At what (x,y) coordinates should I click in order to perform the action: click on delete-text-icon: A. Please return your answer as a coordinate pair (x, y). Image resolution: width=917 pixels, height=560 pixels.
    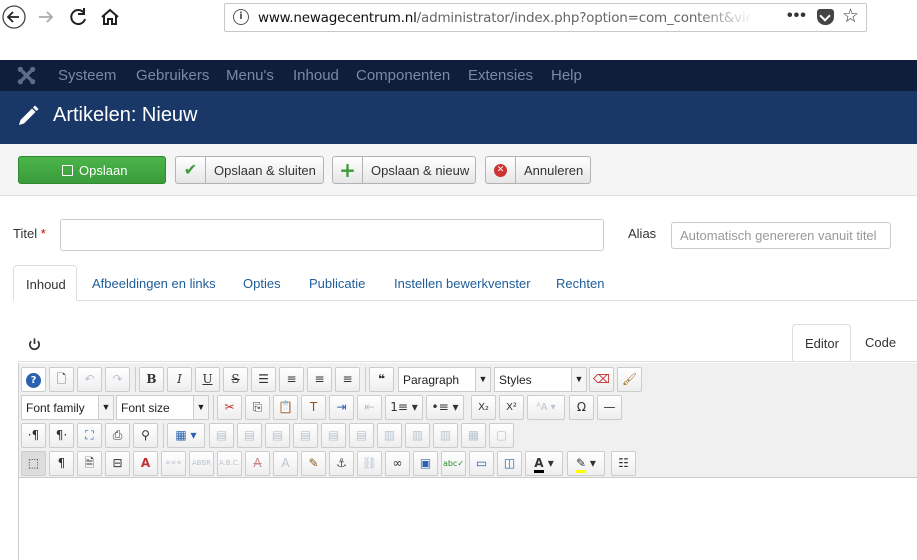
    Looking at the image, I should click on (257, 463).